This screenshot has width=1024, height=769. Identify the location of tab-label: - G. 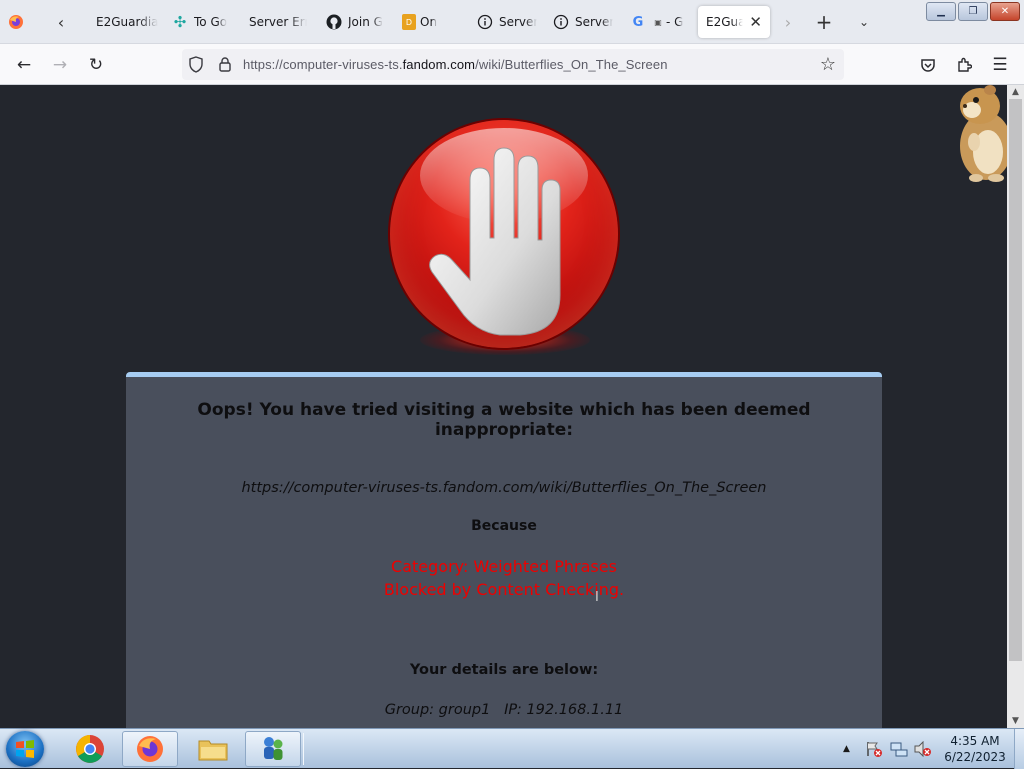
(675, 22).